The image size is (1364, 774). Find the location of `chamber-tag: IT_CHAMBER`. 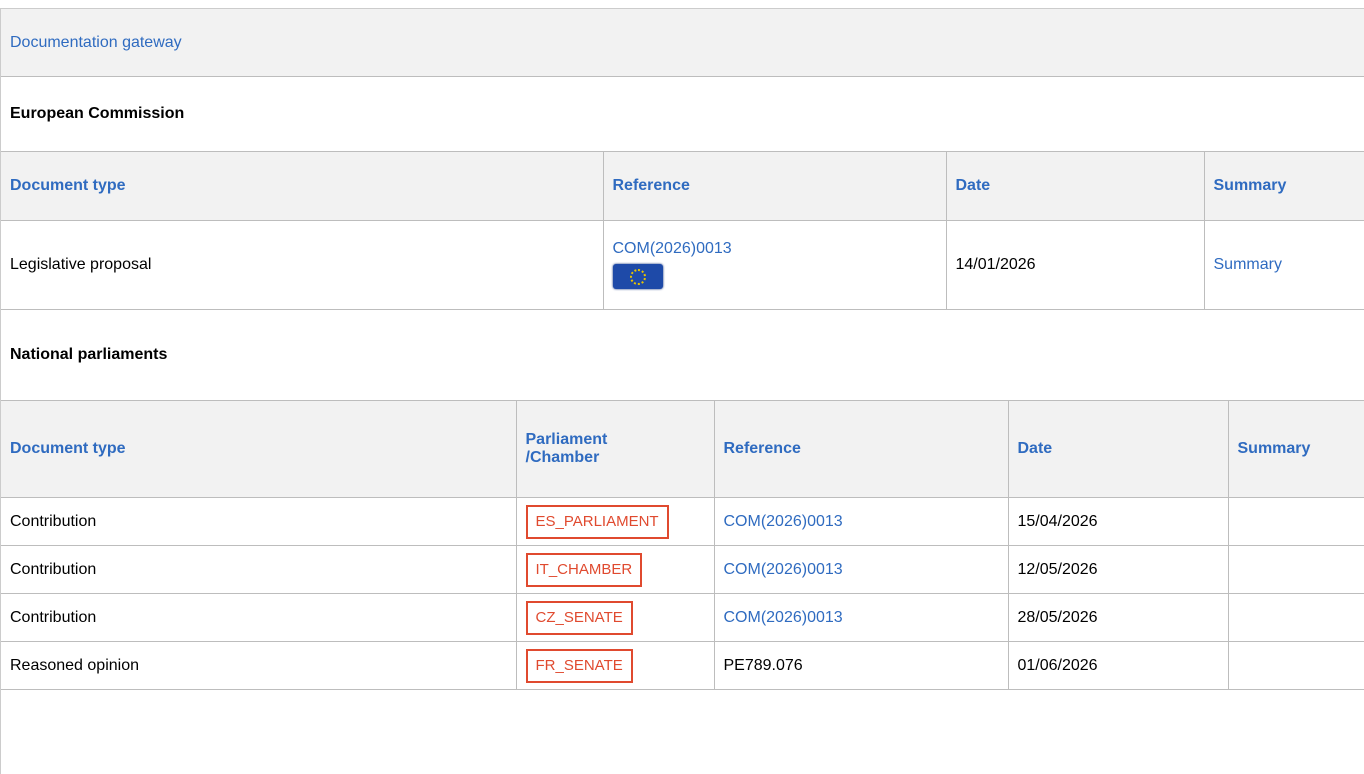

chamber-tag: IT_CHAMBER is located at coordinates (584, 569).